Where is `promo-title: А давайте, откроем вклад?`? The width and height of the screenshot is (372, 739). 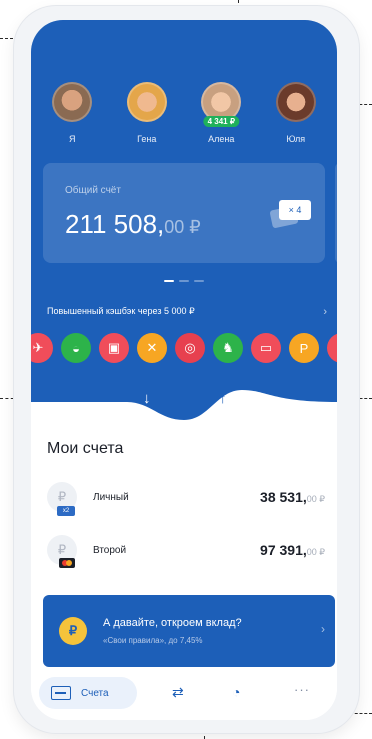 promo-title: А давайте, откроем вклад? is located at coordinates (172, 623).